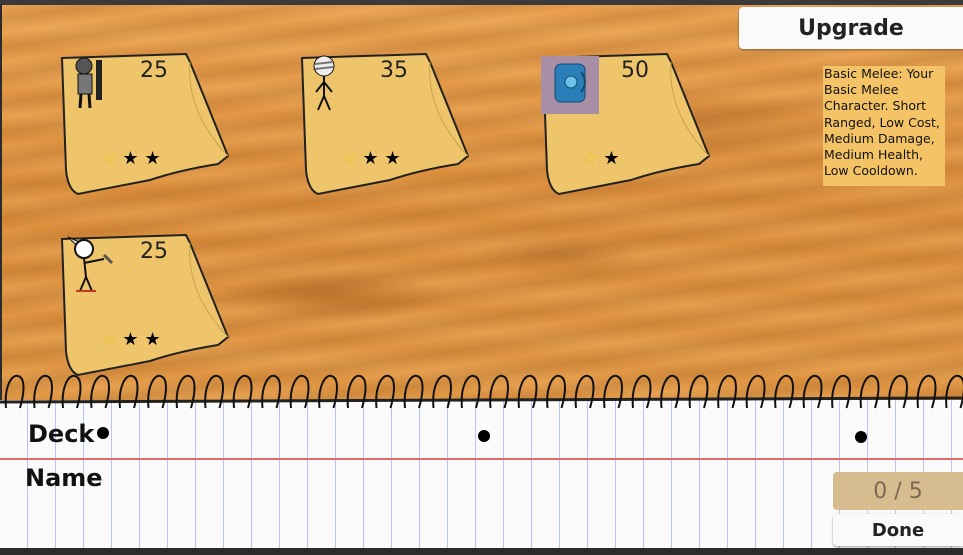 The width and height of the screenshot is (963, 555). What do you see at coordinates (851, 28) in the screenshot?
I see `upgrade-button: Upgrade` at bounding box center [851, 28].